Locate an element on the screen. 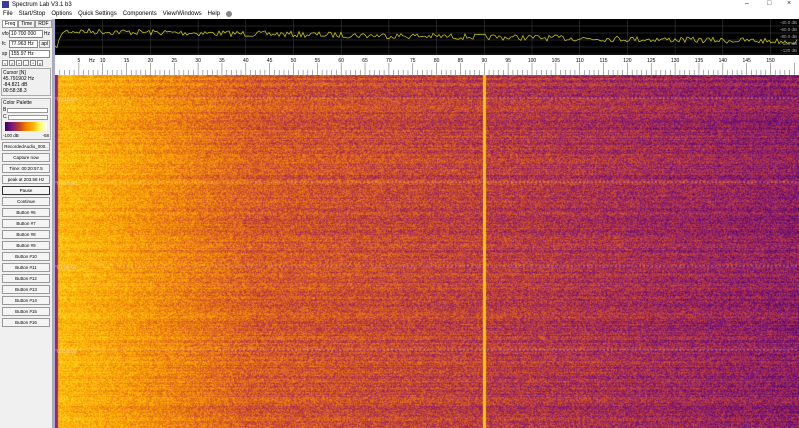 This screenshot has height=428, width=799. zoom-out-button: - is located at coordinates (26, 63).